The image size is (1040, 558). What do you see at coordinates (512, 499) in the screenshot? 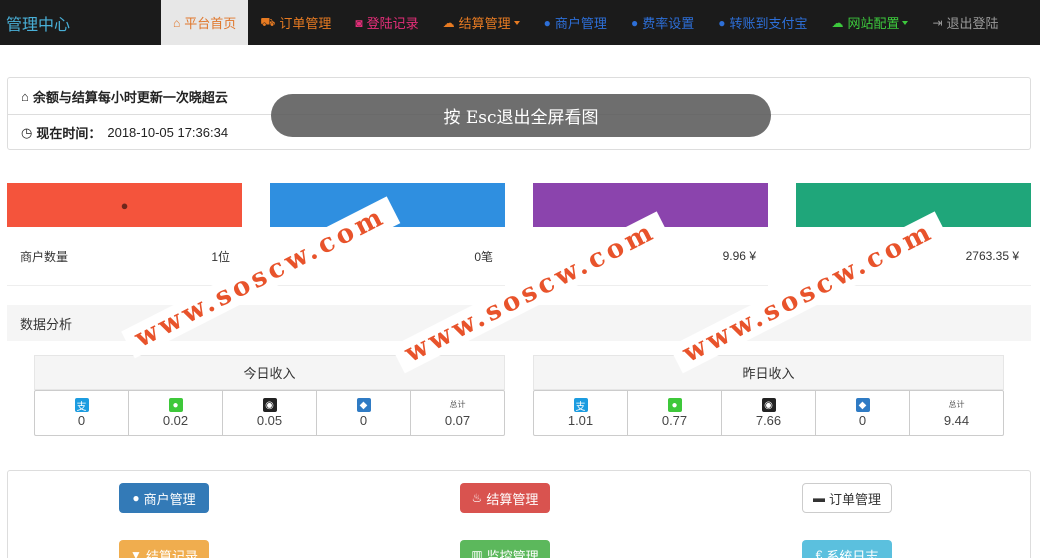
I see `shortcut-button-label: 结算管理` at bounding box center [512, 499].